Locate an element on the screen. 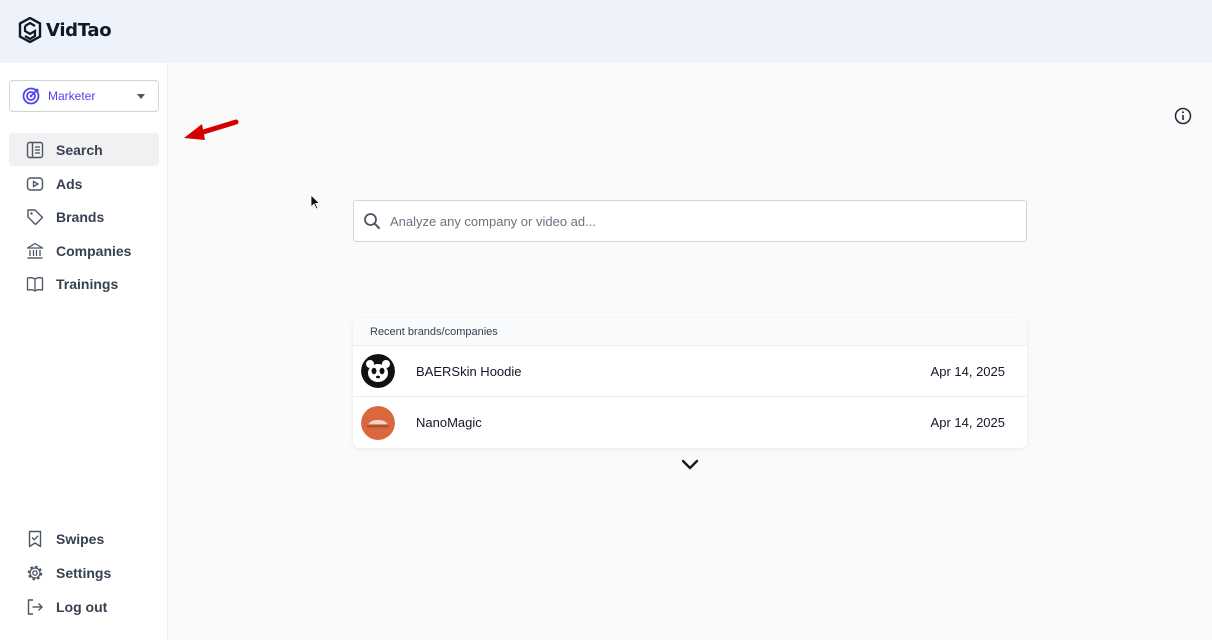  search-input is located at coordinates (690, 221).